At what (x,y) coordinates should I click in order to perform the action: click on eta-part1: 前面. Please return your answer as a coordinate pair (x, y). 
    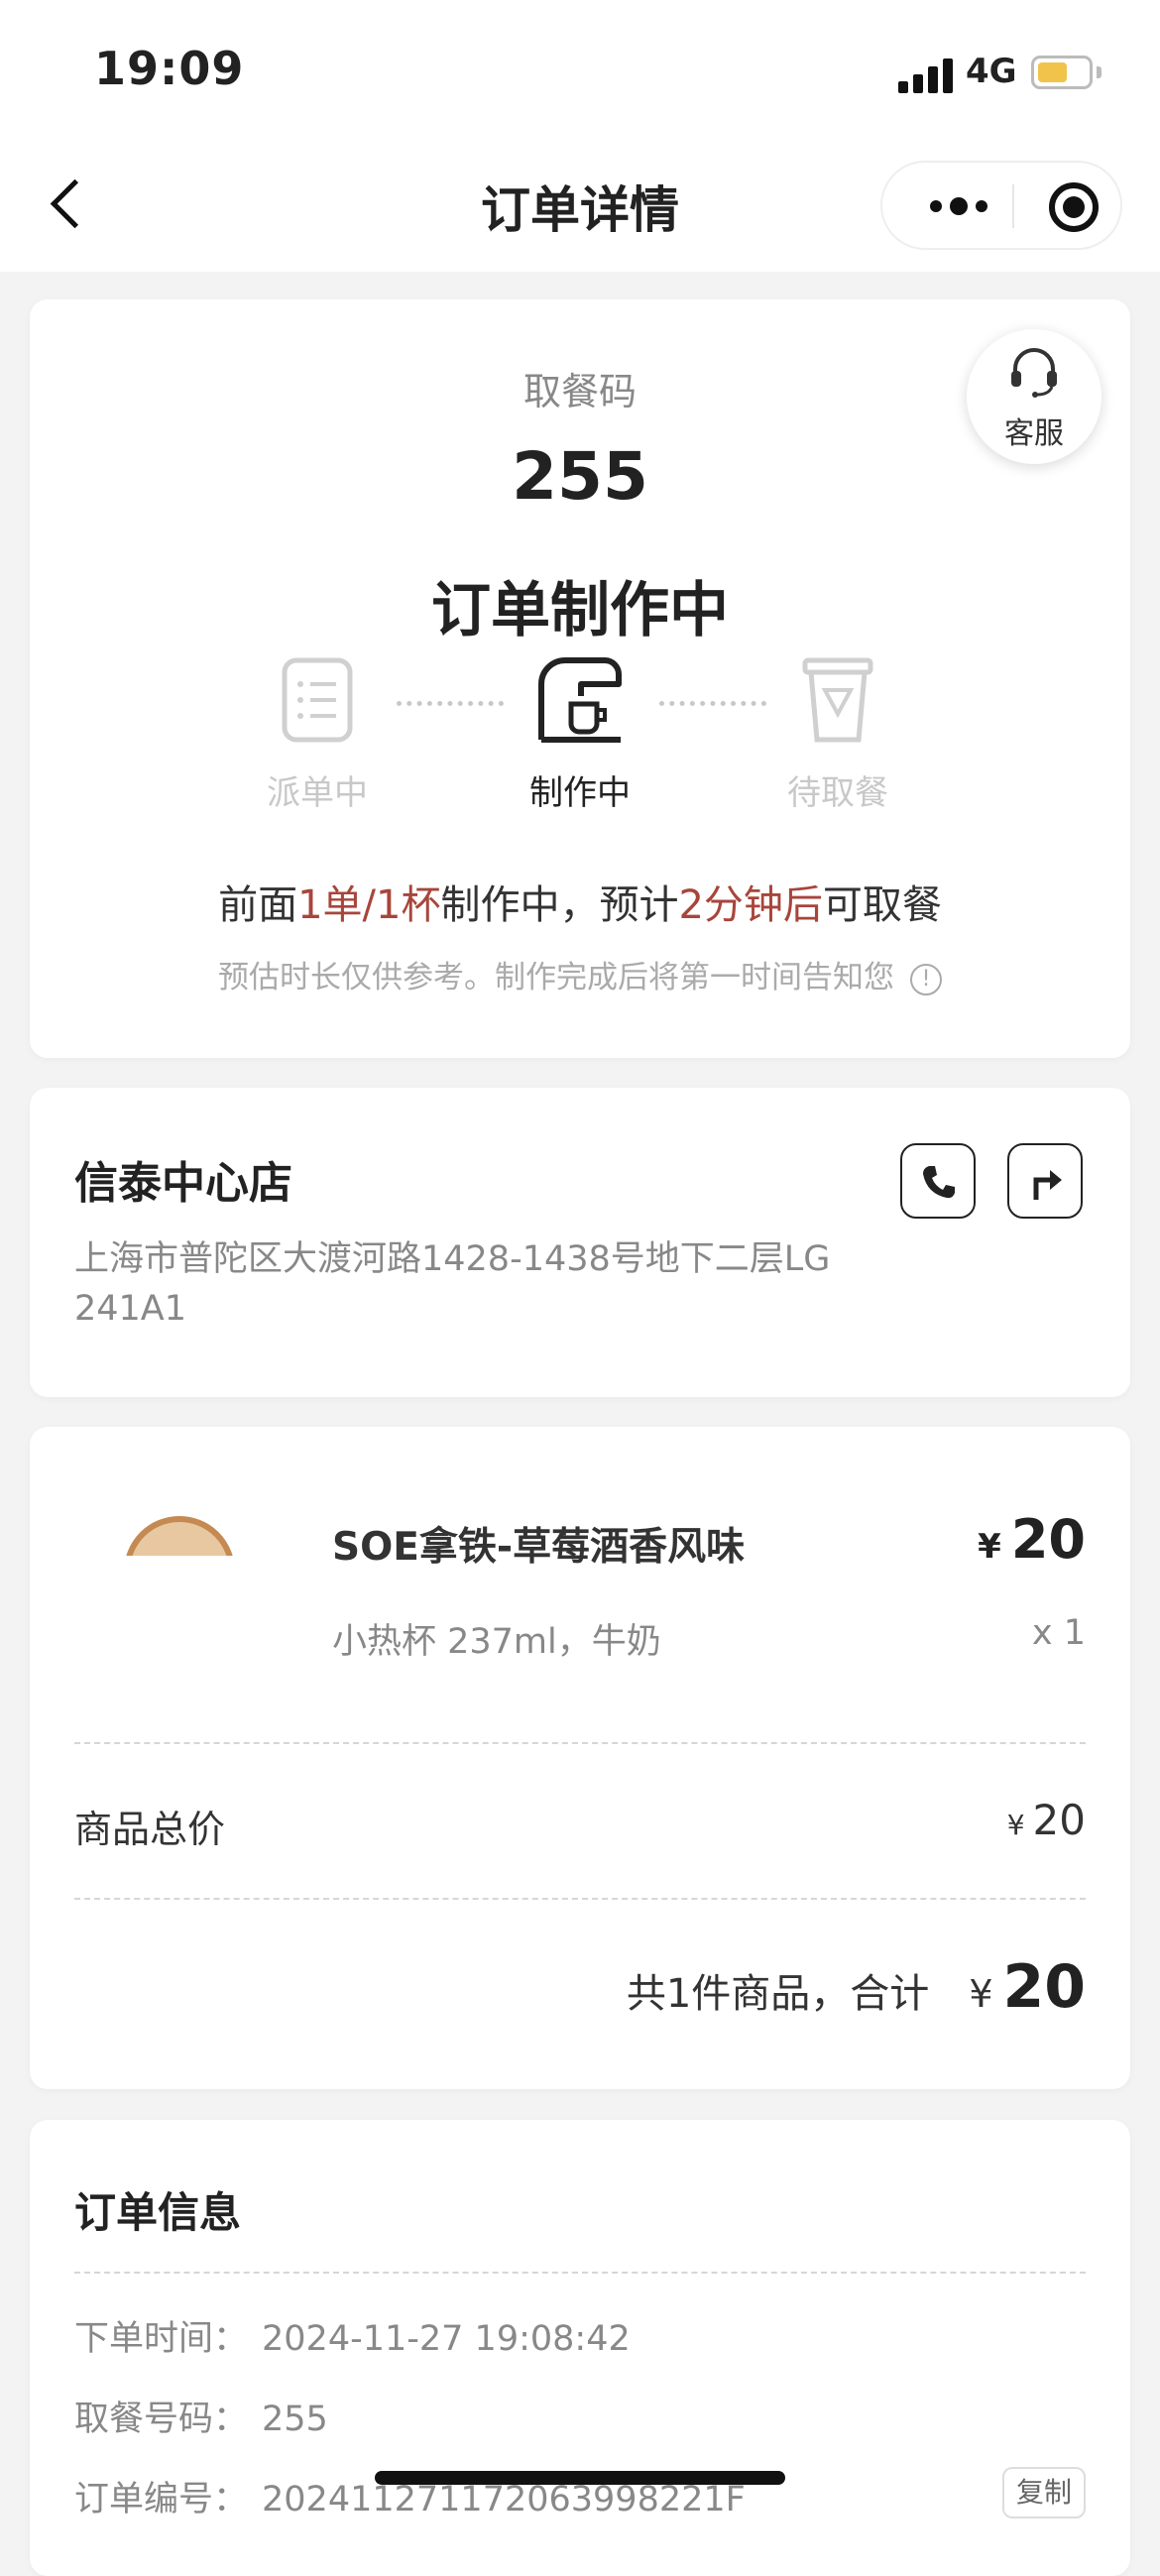
    Looking at the image, I should click on (258, 905).